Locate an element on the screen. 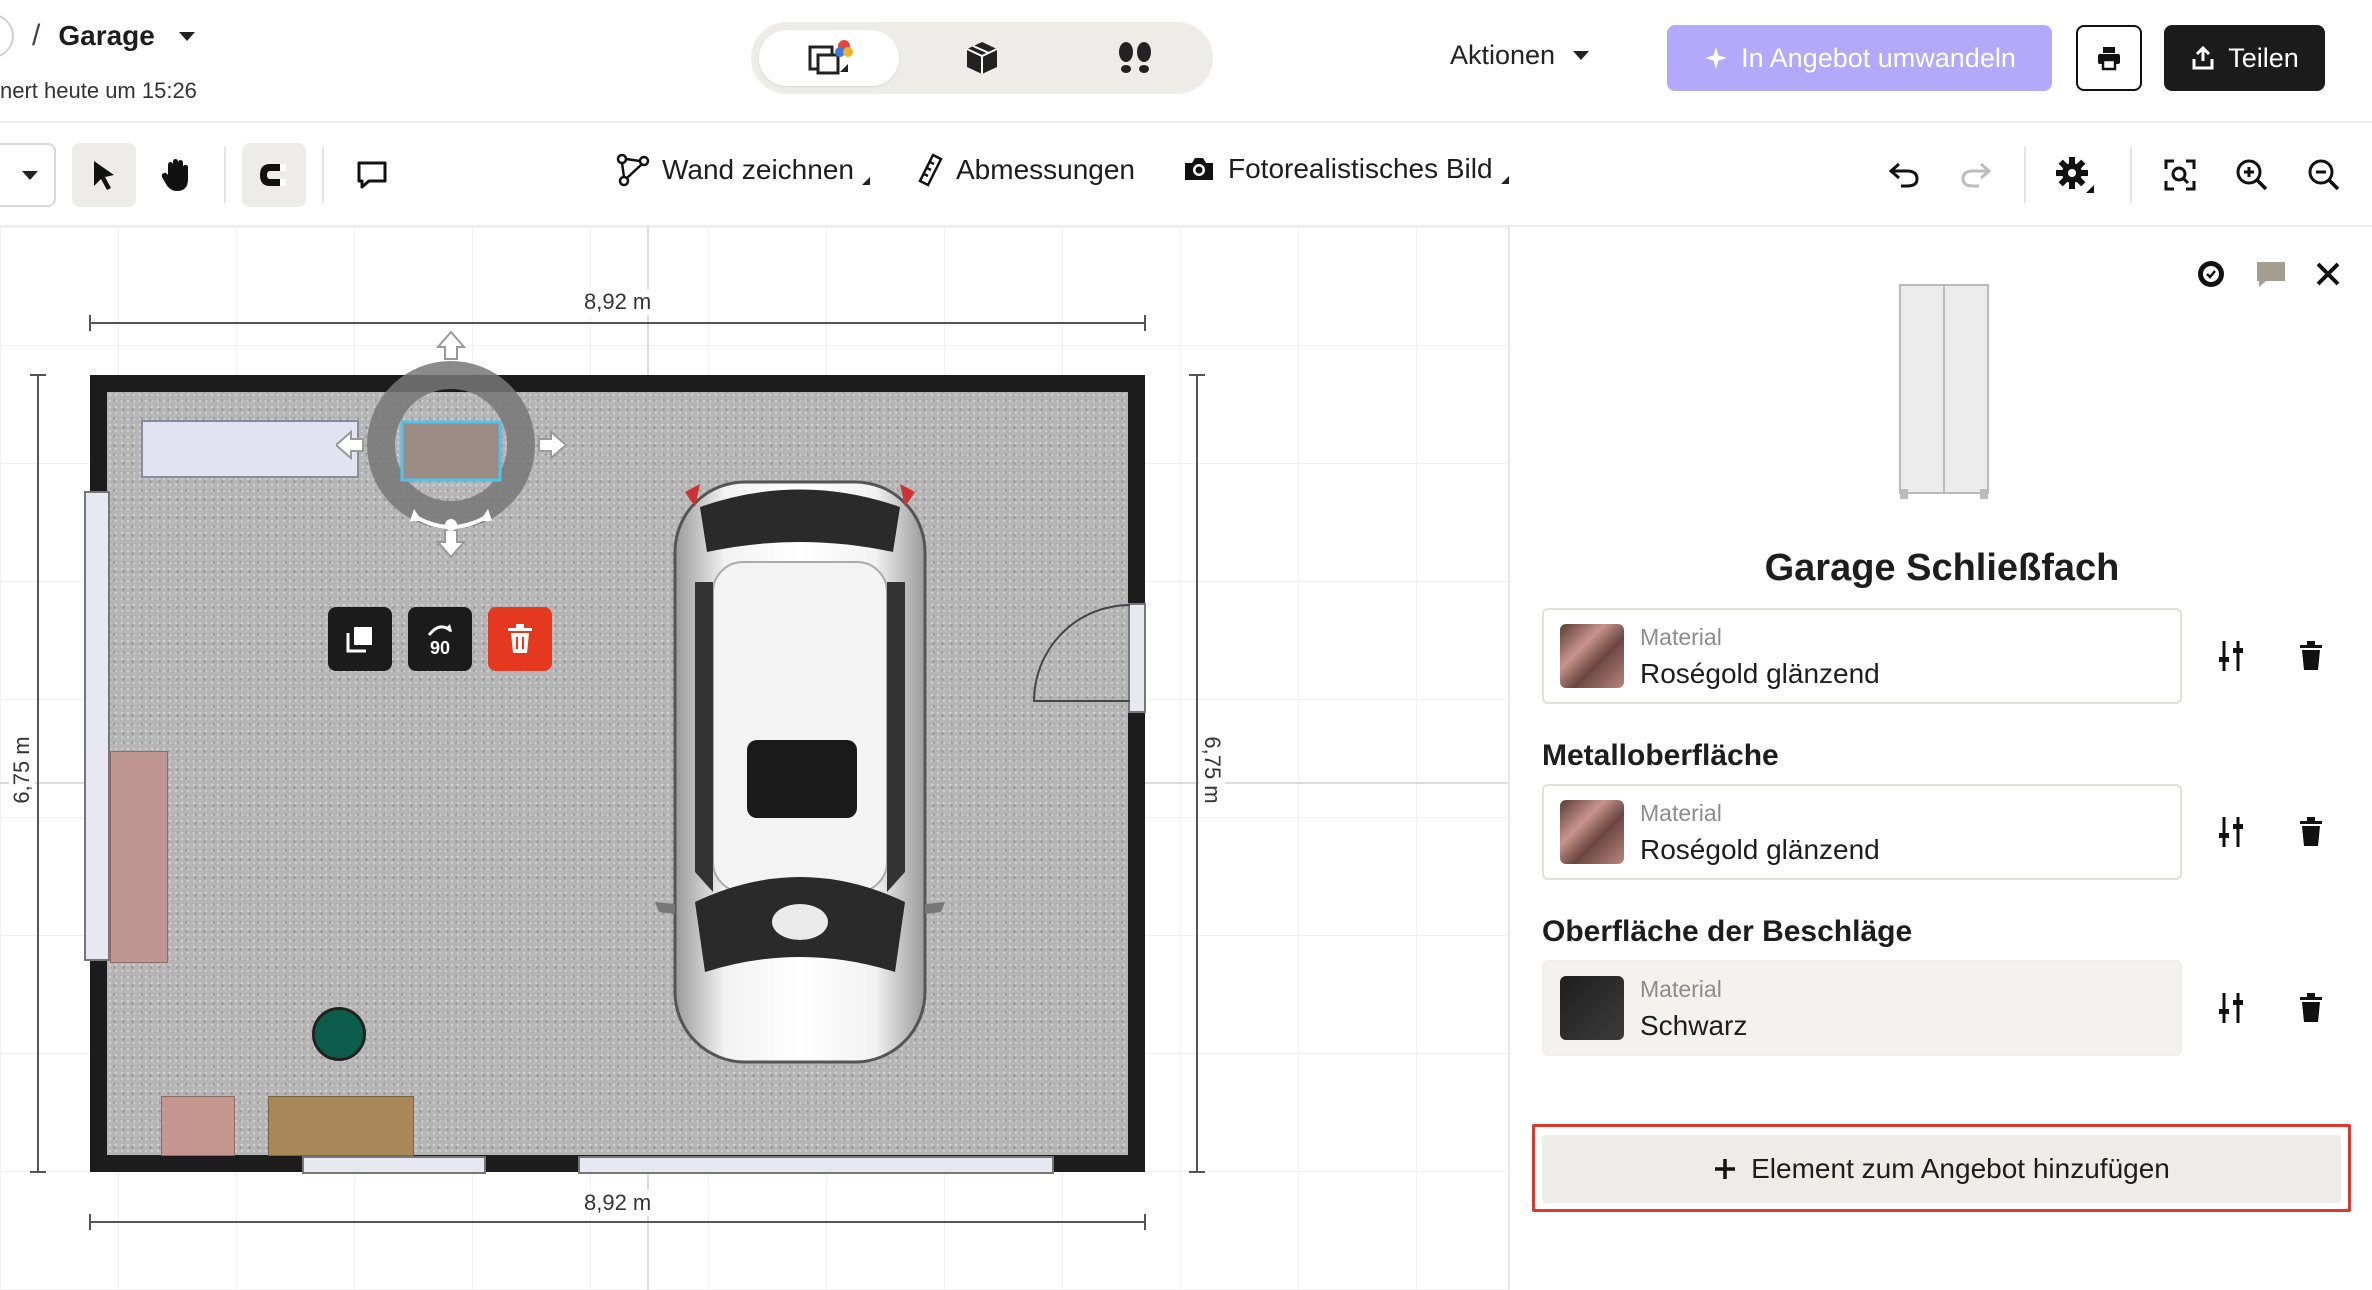 The height and width of the screenshot is (1290, 2372). car-topview is located at coordinates (800, 772).